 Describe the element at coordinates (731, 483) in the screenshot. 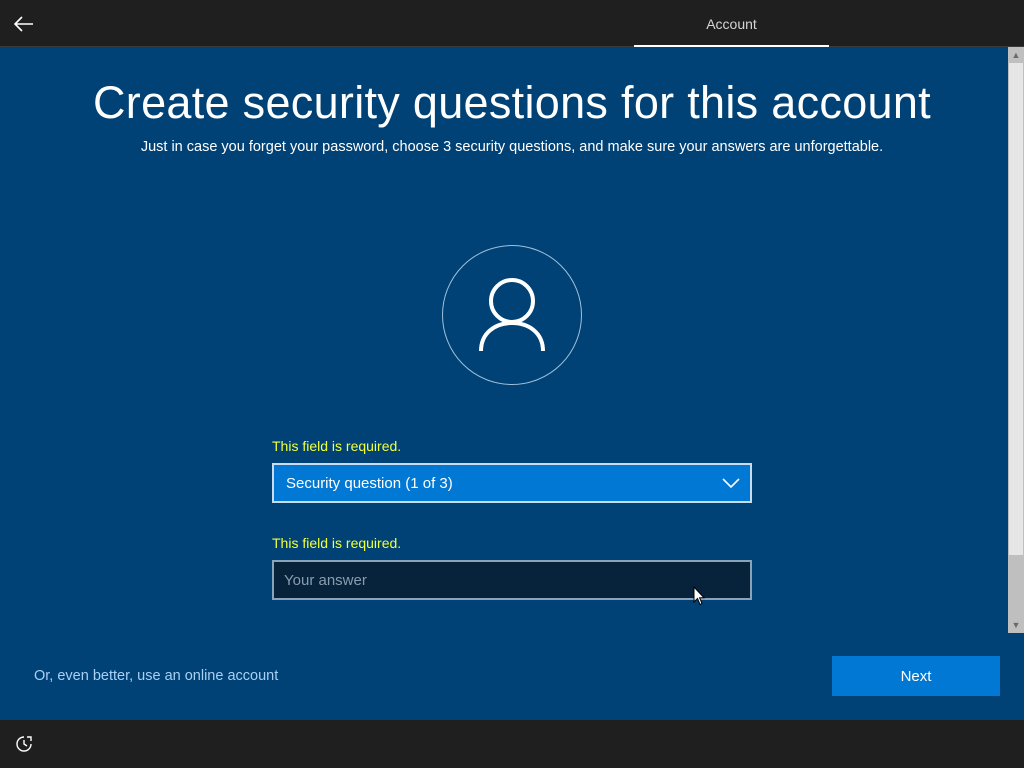

I see `chevron-down-icon` at that location.